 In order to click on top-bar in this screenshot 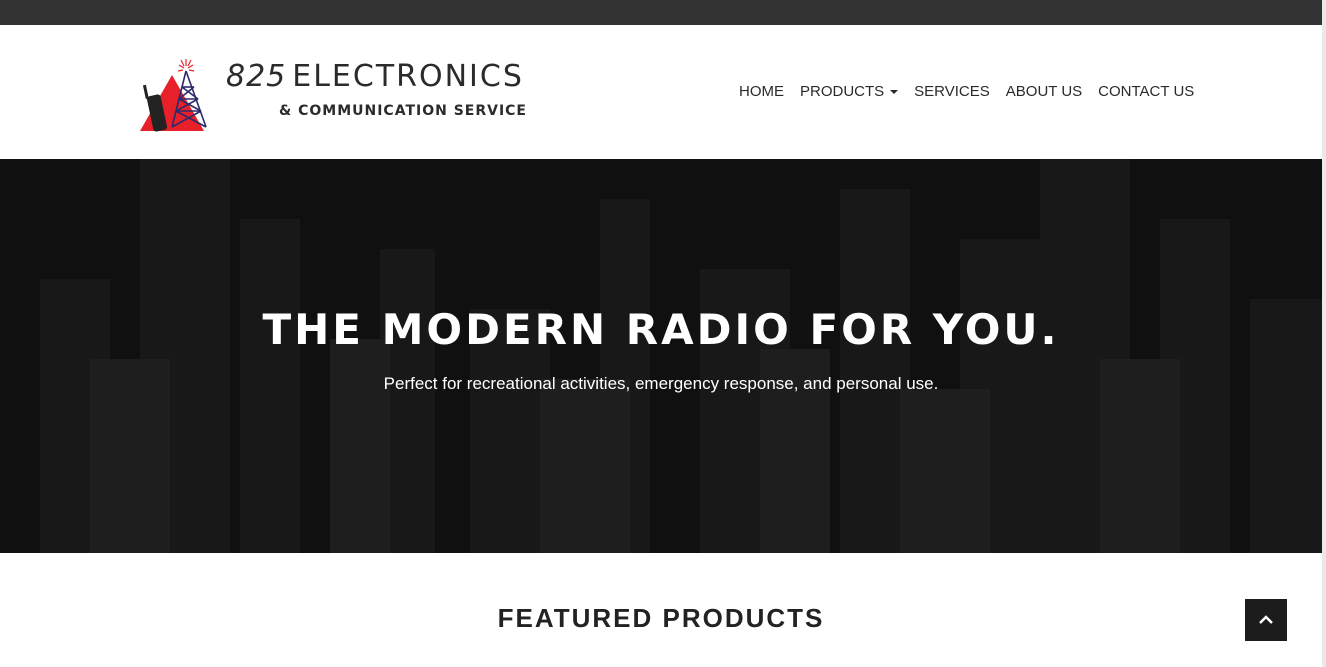, I will do `click(661, 12)`.